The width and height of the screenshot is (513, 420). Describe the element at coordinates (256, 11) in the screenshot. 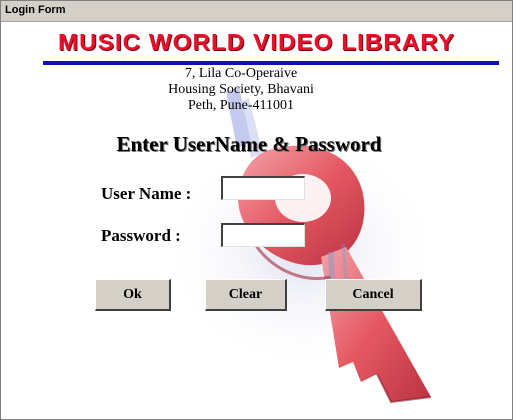

I see `title-bar: Login Form` at that location.